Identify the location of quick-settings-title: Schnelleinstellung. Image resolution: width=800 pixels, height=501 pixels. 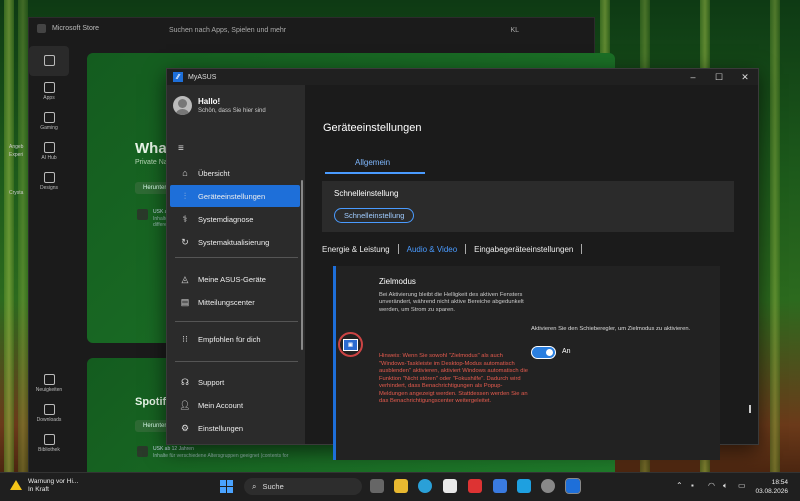
(366, 193).